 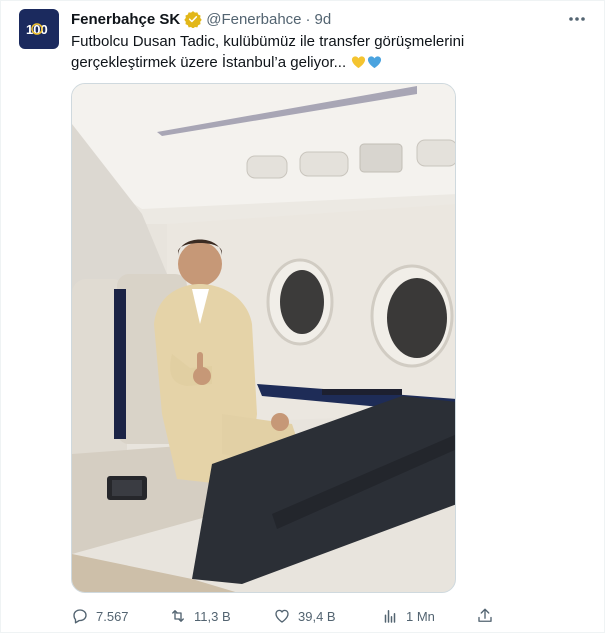 I want to click on retweet-button: 11,3 B, so click(x=200, y=616).